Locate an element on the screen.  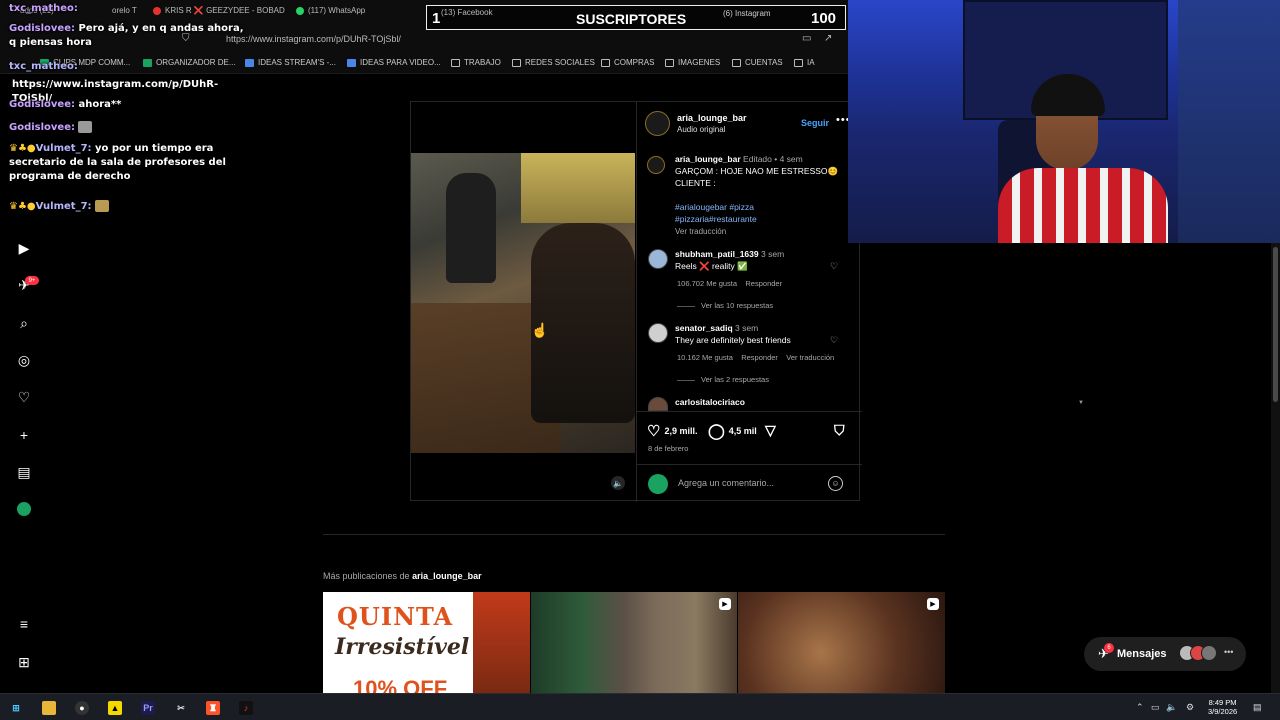
doc-icon is located at coordinates (351, 62).